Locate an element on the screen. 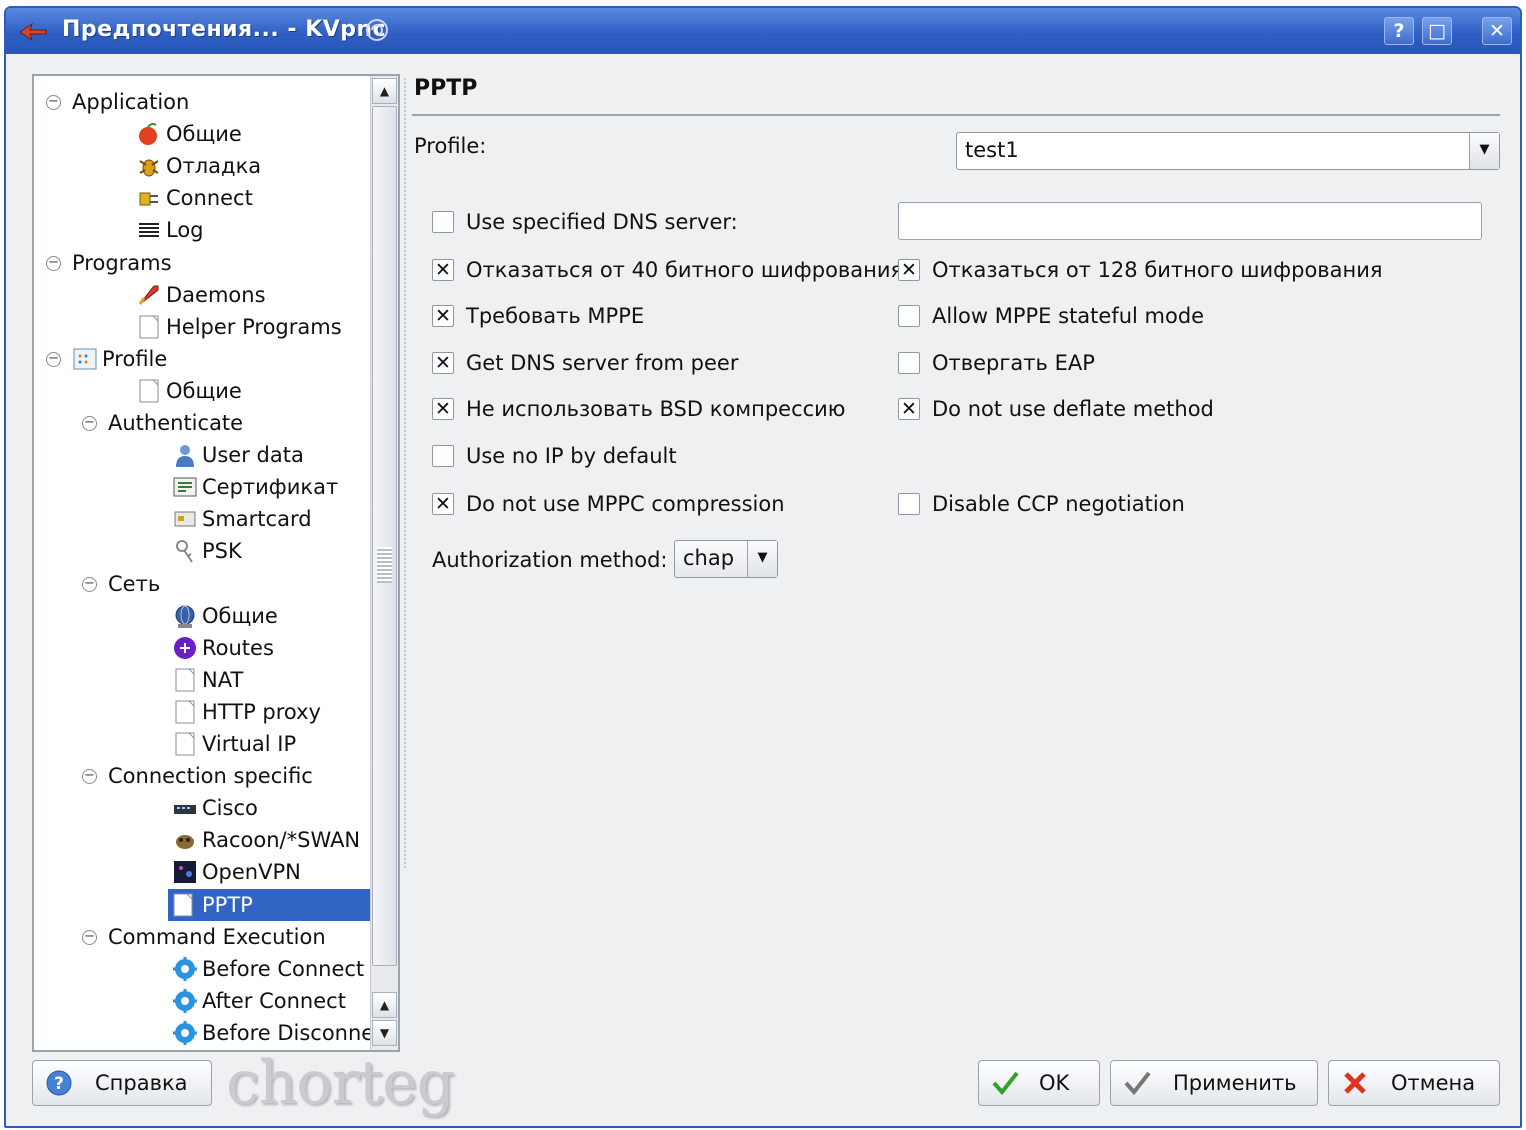 This screenshot has height=1130, width=1526. shade-spiral-icon is located at coordinates (377, 30).